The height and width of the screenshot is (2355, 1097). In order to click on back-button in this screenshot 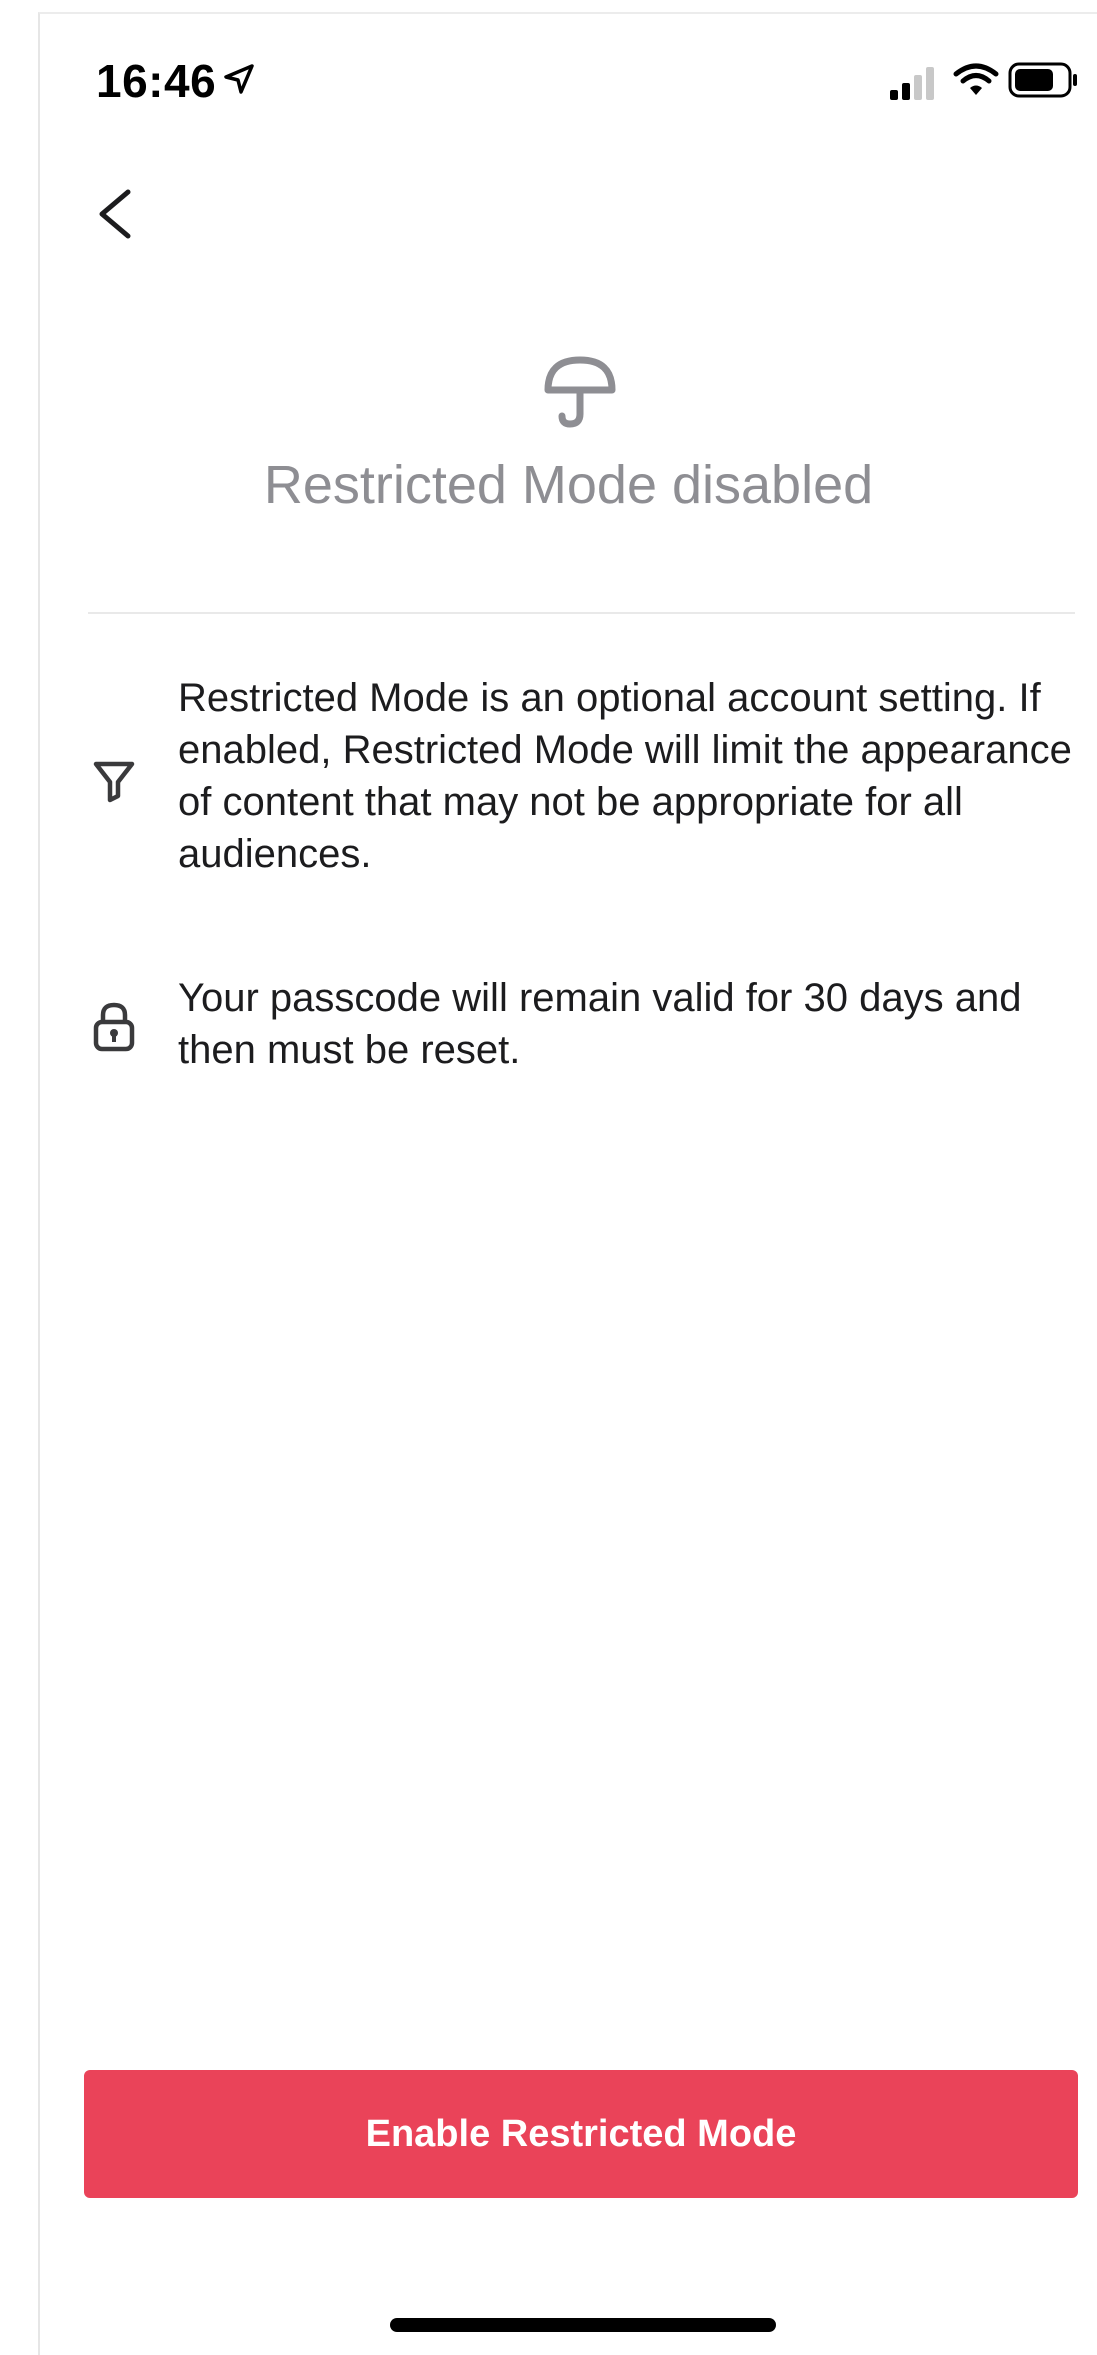, I will do `click(117, 214)`.